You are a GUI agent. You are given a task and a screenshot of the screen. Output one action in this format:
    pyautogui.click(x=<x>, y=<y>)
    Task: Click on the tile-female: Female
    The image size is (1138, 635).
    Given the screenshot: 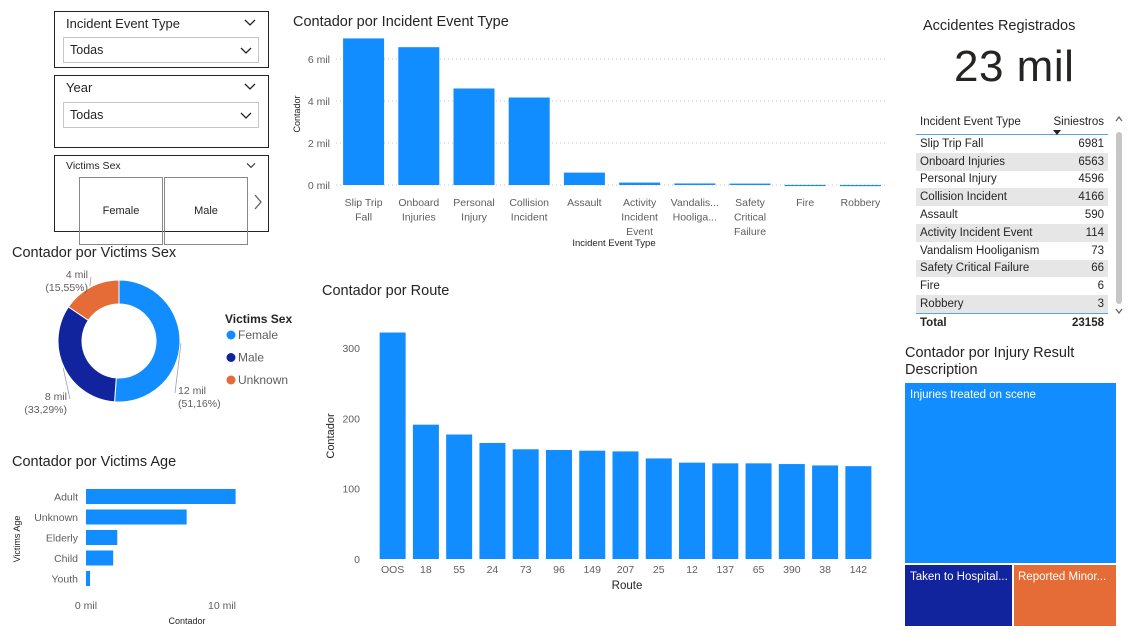 What is the action you would take?
    pyautogui.click(x=121, y=211)
    